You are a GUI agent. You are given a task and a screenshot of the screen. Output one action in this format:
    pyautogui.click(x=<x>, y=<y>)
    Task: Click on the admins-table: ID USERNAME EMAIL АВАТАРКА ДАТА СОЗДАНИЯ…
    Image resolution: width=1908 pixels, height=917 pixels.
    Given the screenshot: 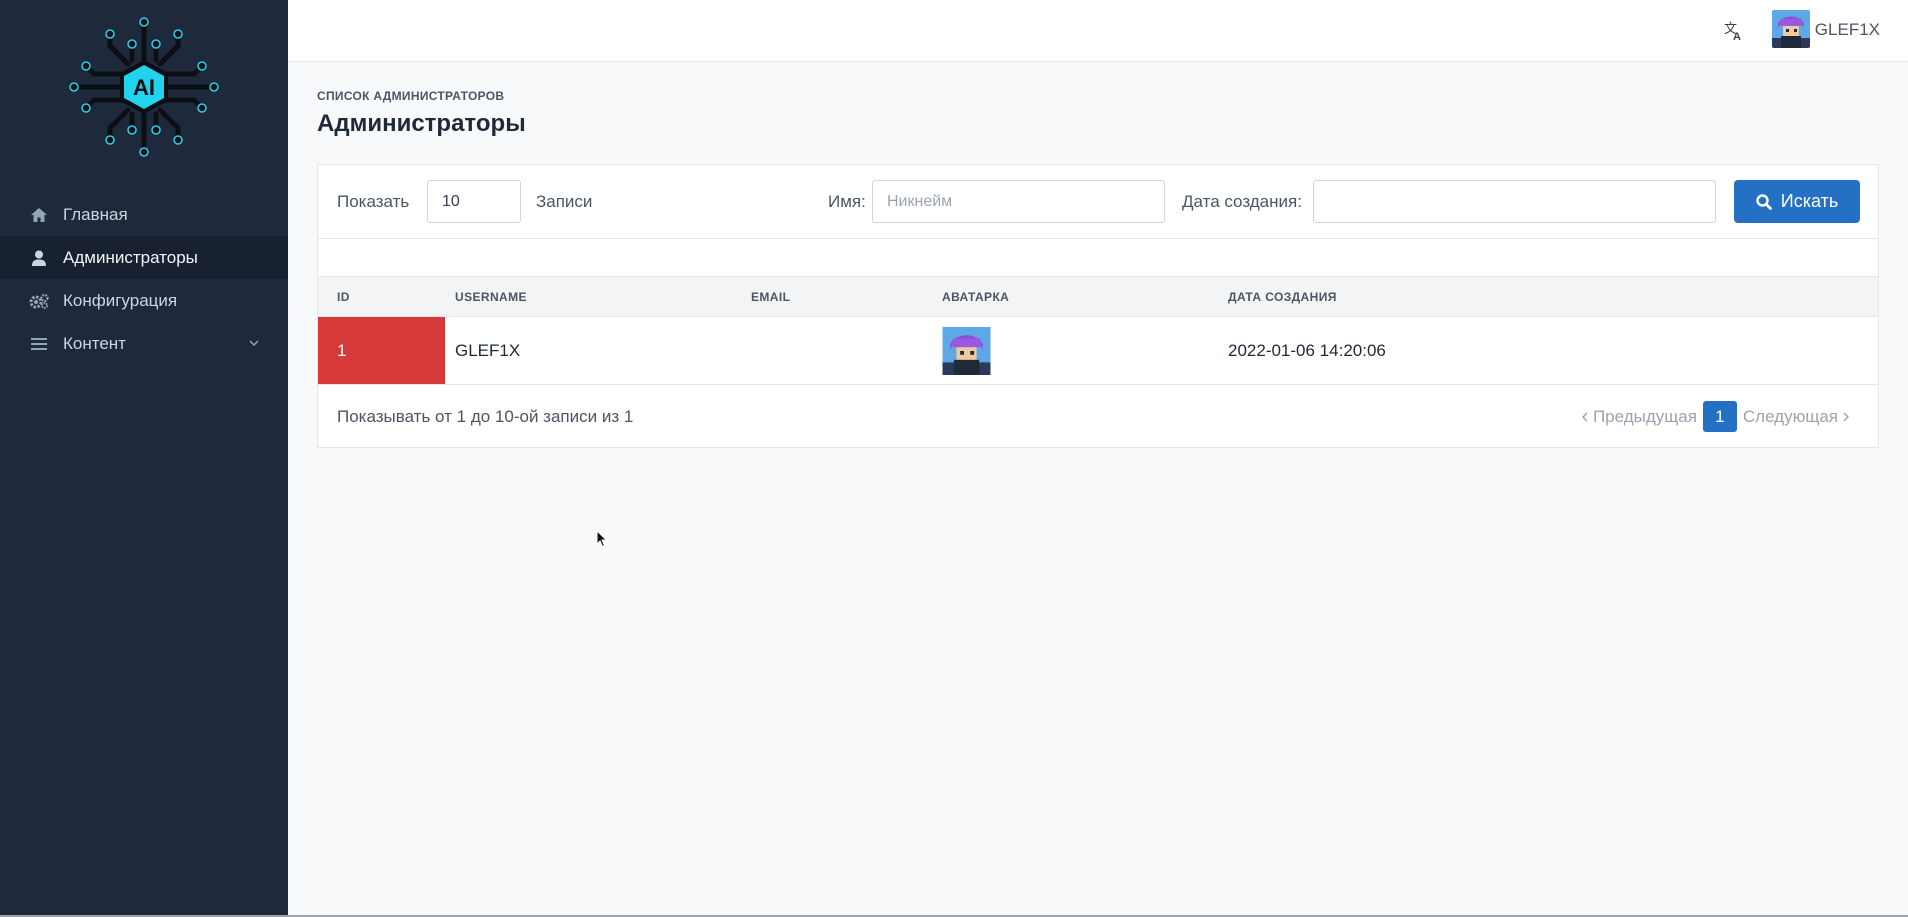 What is the action you would take?
    pyautogui.click(x=1098, y=330)
    